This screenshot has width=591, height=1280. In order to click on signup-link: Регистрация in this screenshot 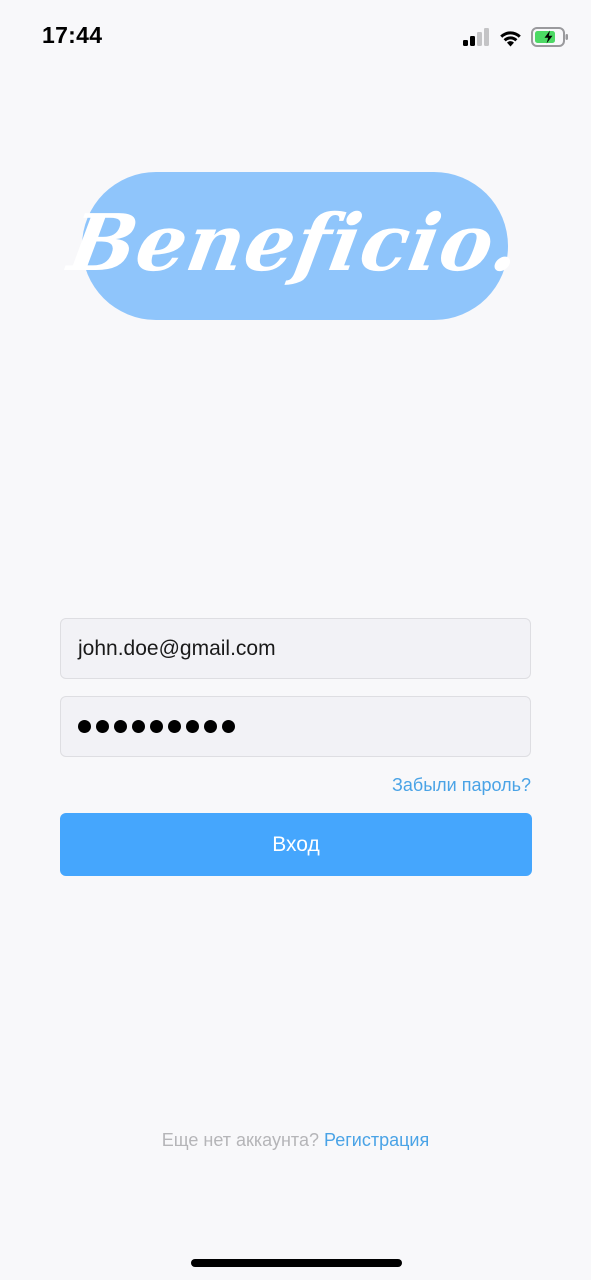, I will do `click(376, 1140)`.